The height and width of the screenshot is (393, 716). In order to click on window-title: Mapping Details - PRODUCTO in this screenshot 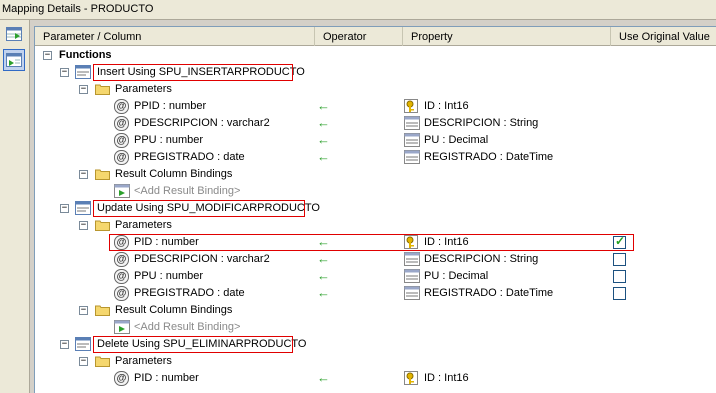, I will do `click(358, 10)`.